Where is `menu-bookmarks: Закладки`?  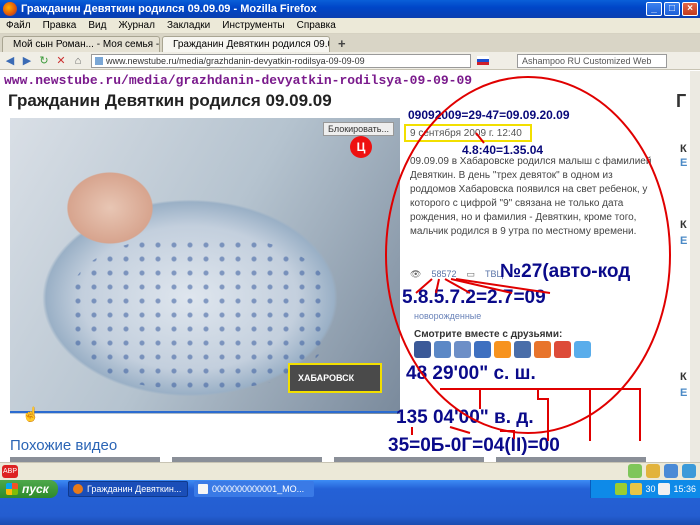
menu-bookmarks: Закладки is located at coordinates (188, 25).